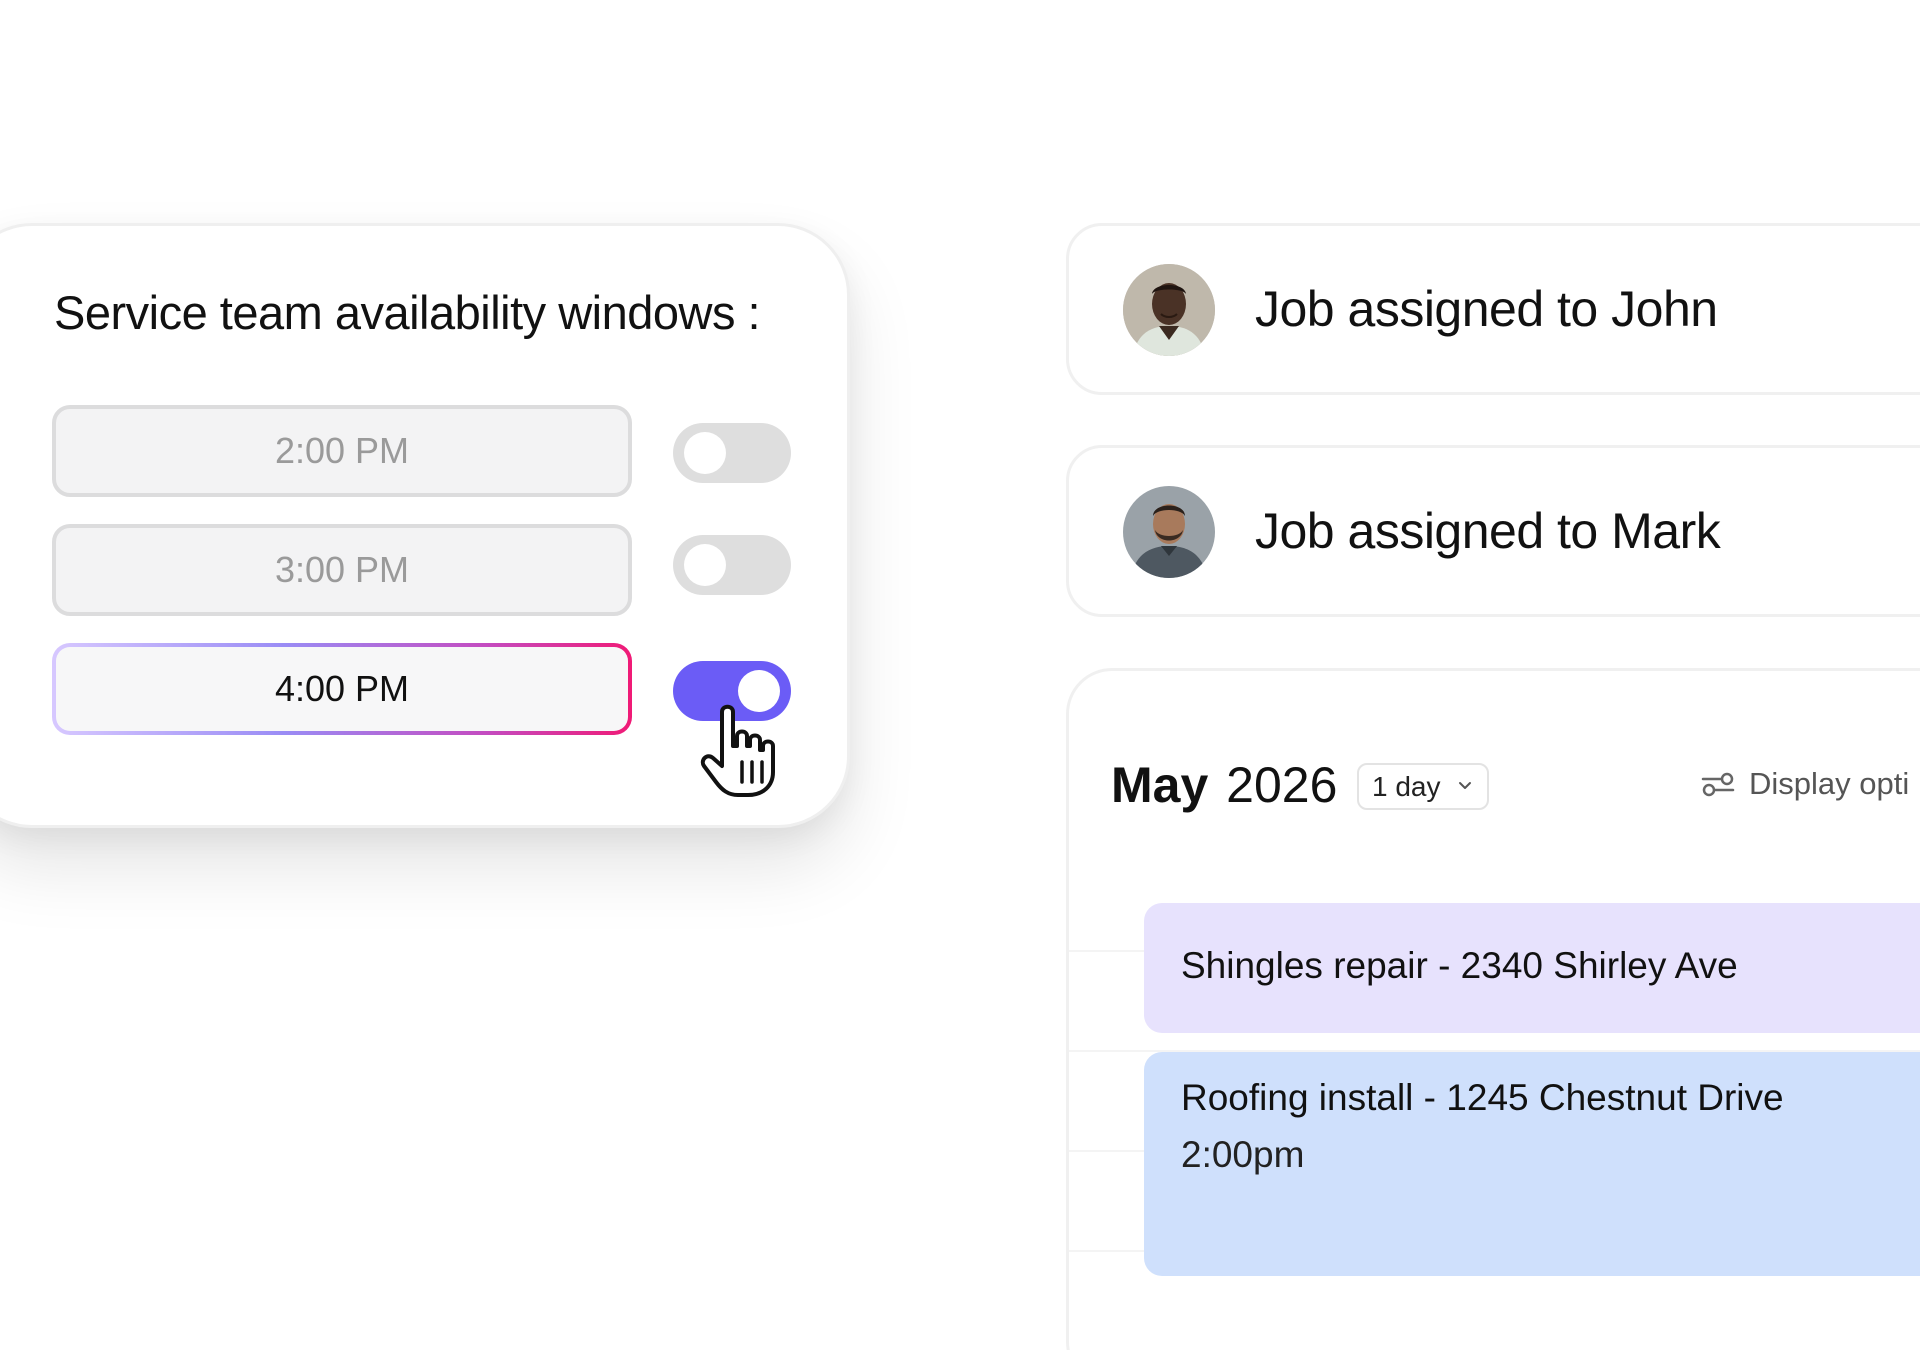  What do you see at coordinates (1406, 786) in the screenshot?
I see `range-select-label: 1 day` at bounding box center [1406, 786].